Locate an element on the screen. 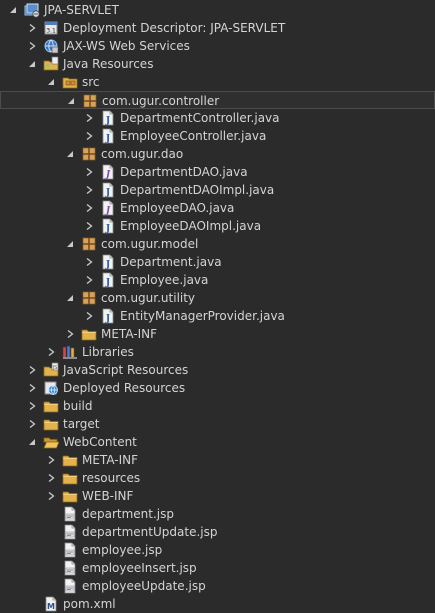  tree-node: com.ugur.utility is located at coordinates (217, 298).